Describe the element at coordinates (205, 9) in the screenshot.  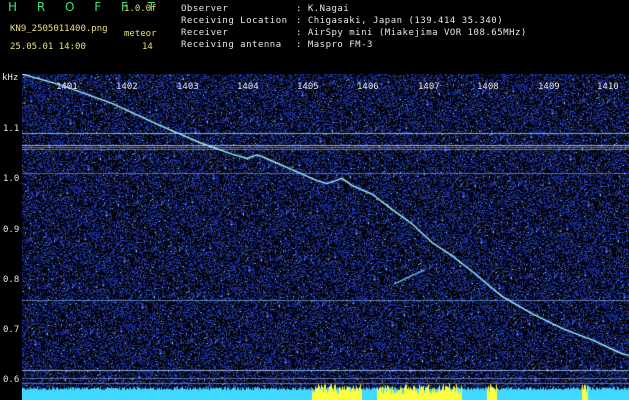
I see `observer-label: Observer` at that location.